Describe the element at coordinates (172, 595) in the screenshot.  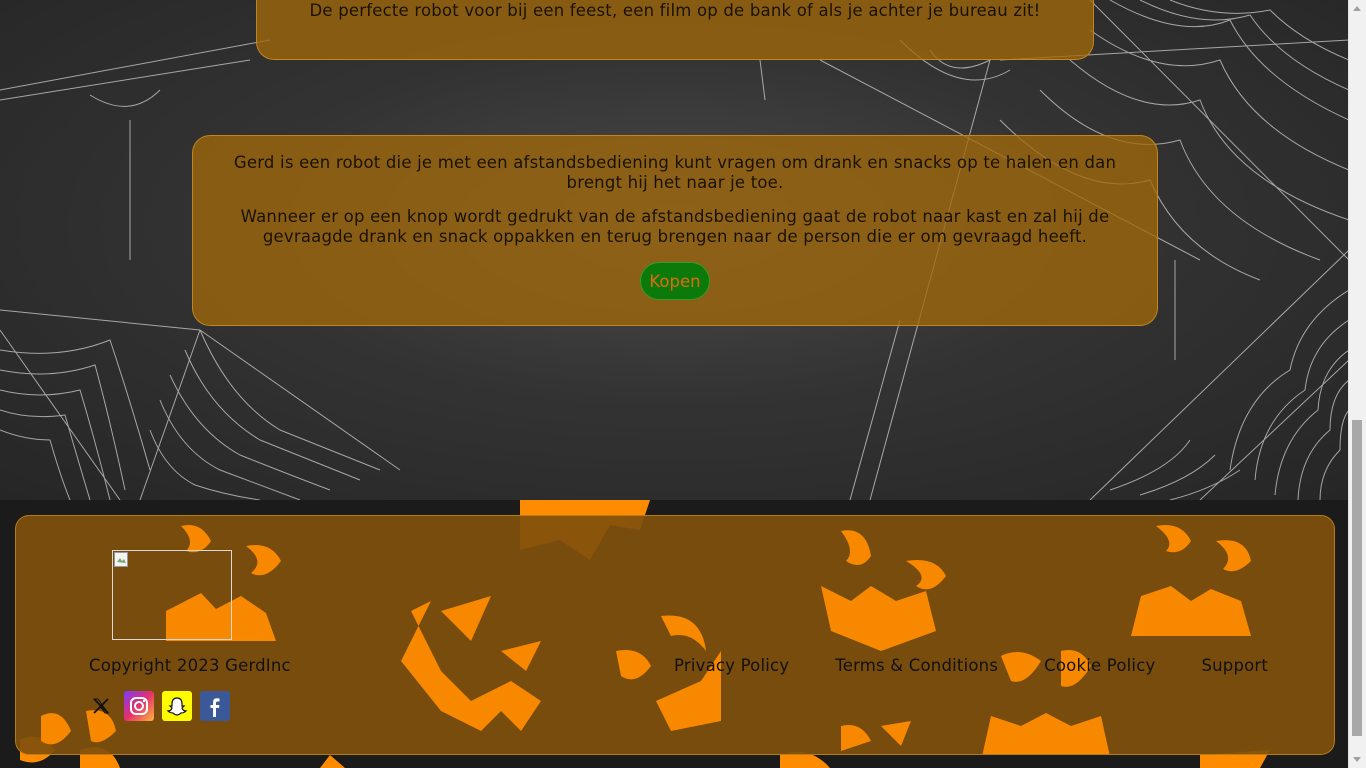
I see `company-logo` at that location.